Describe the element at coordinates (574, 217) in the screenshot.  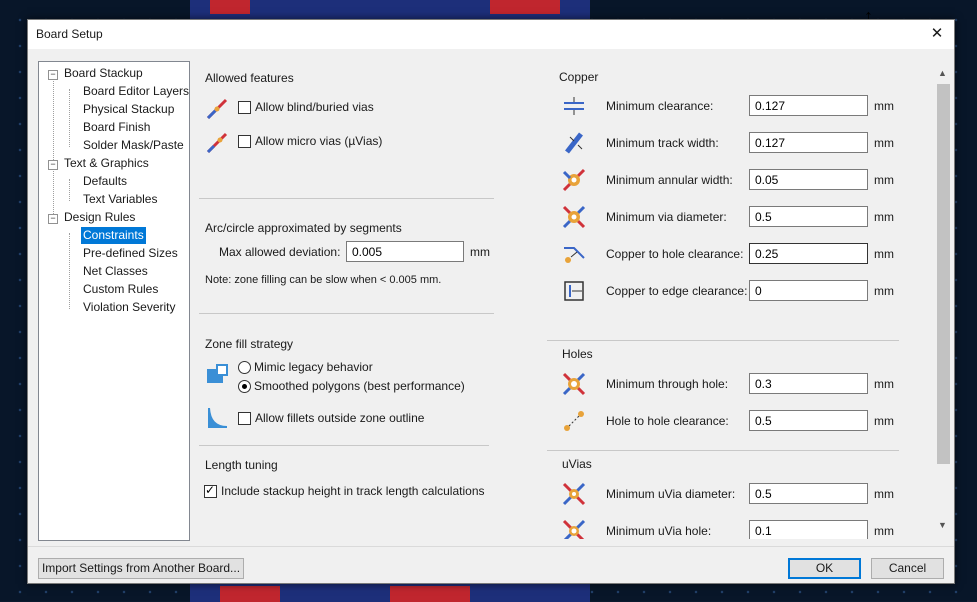
I see `via-diameter-icon` at that location.